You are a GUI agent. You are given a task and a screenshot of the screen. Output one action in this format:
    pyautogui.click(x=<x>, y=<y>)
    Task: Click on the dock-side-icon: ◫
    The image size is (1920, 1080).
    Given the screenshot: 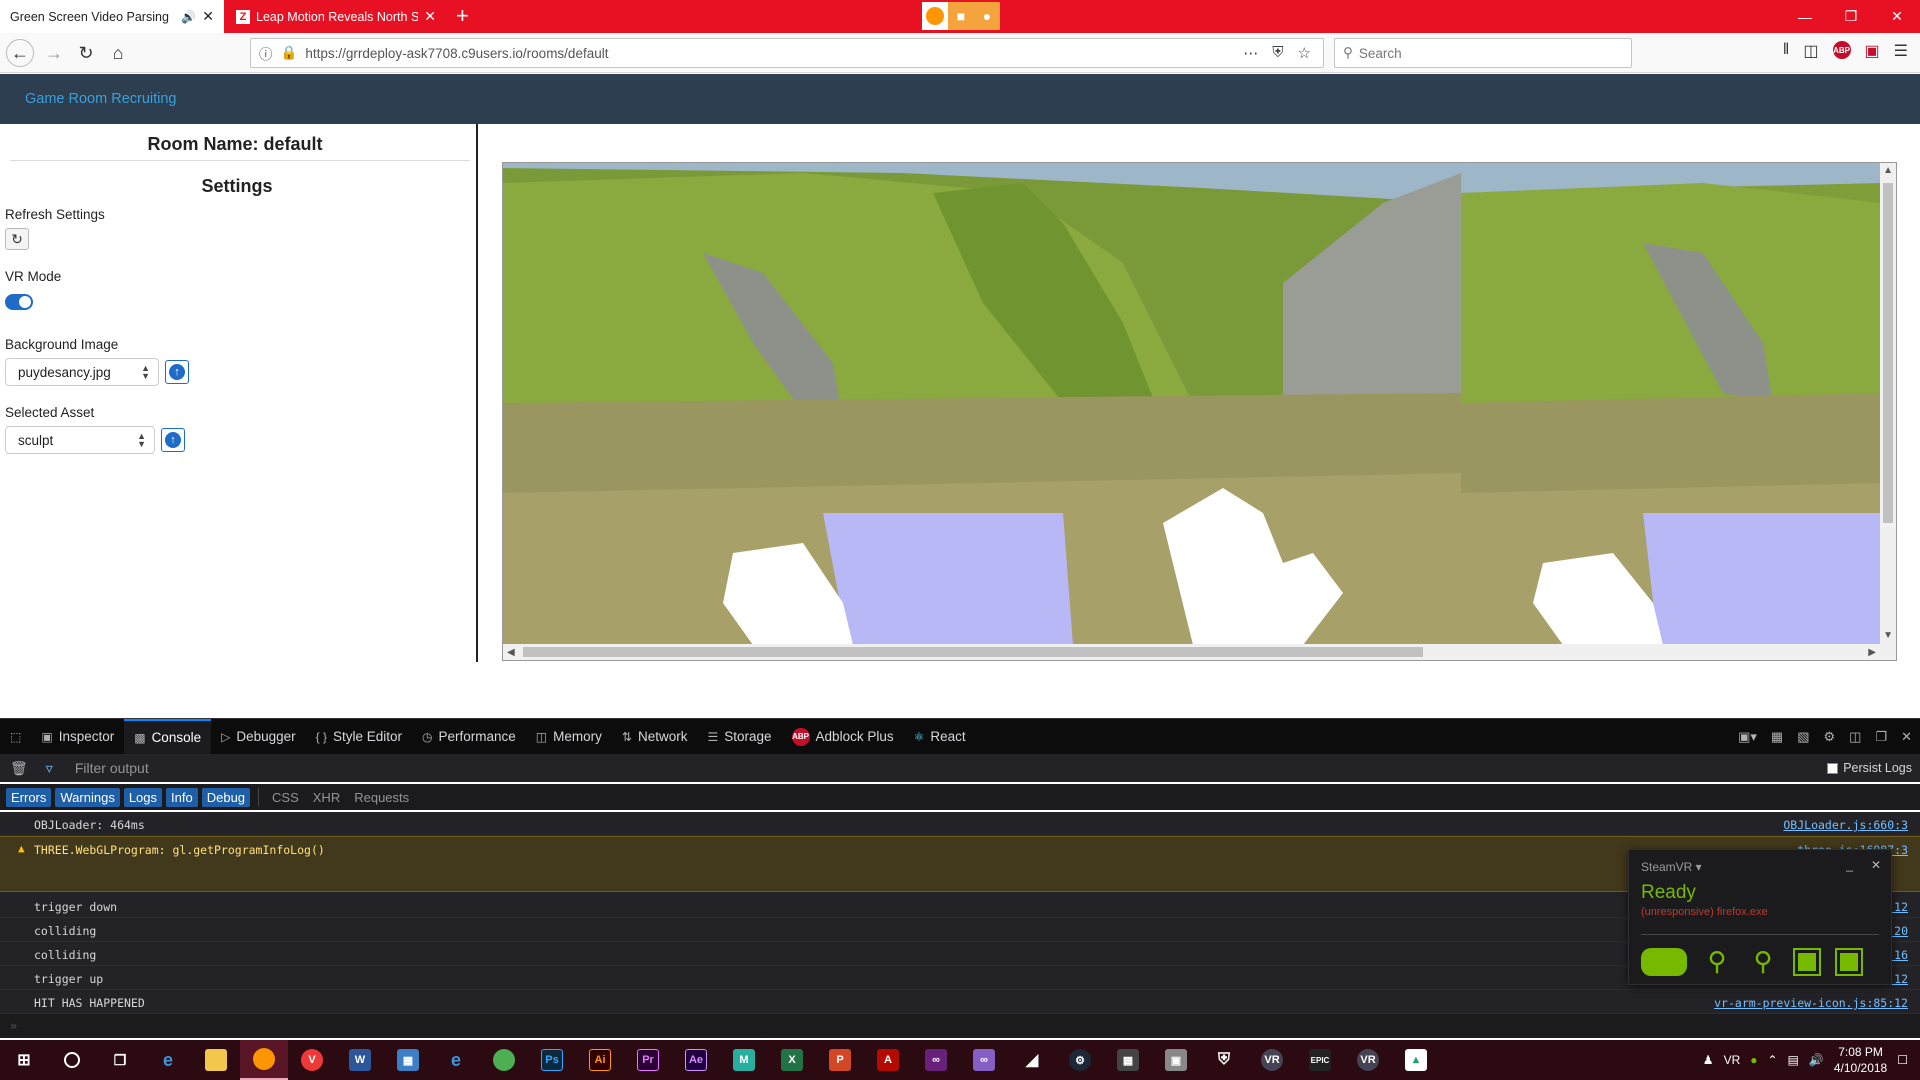 What is the action you would take?
    pyautogui.click(x=1855, y=737)
    